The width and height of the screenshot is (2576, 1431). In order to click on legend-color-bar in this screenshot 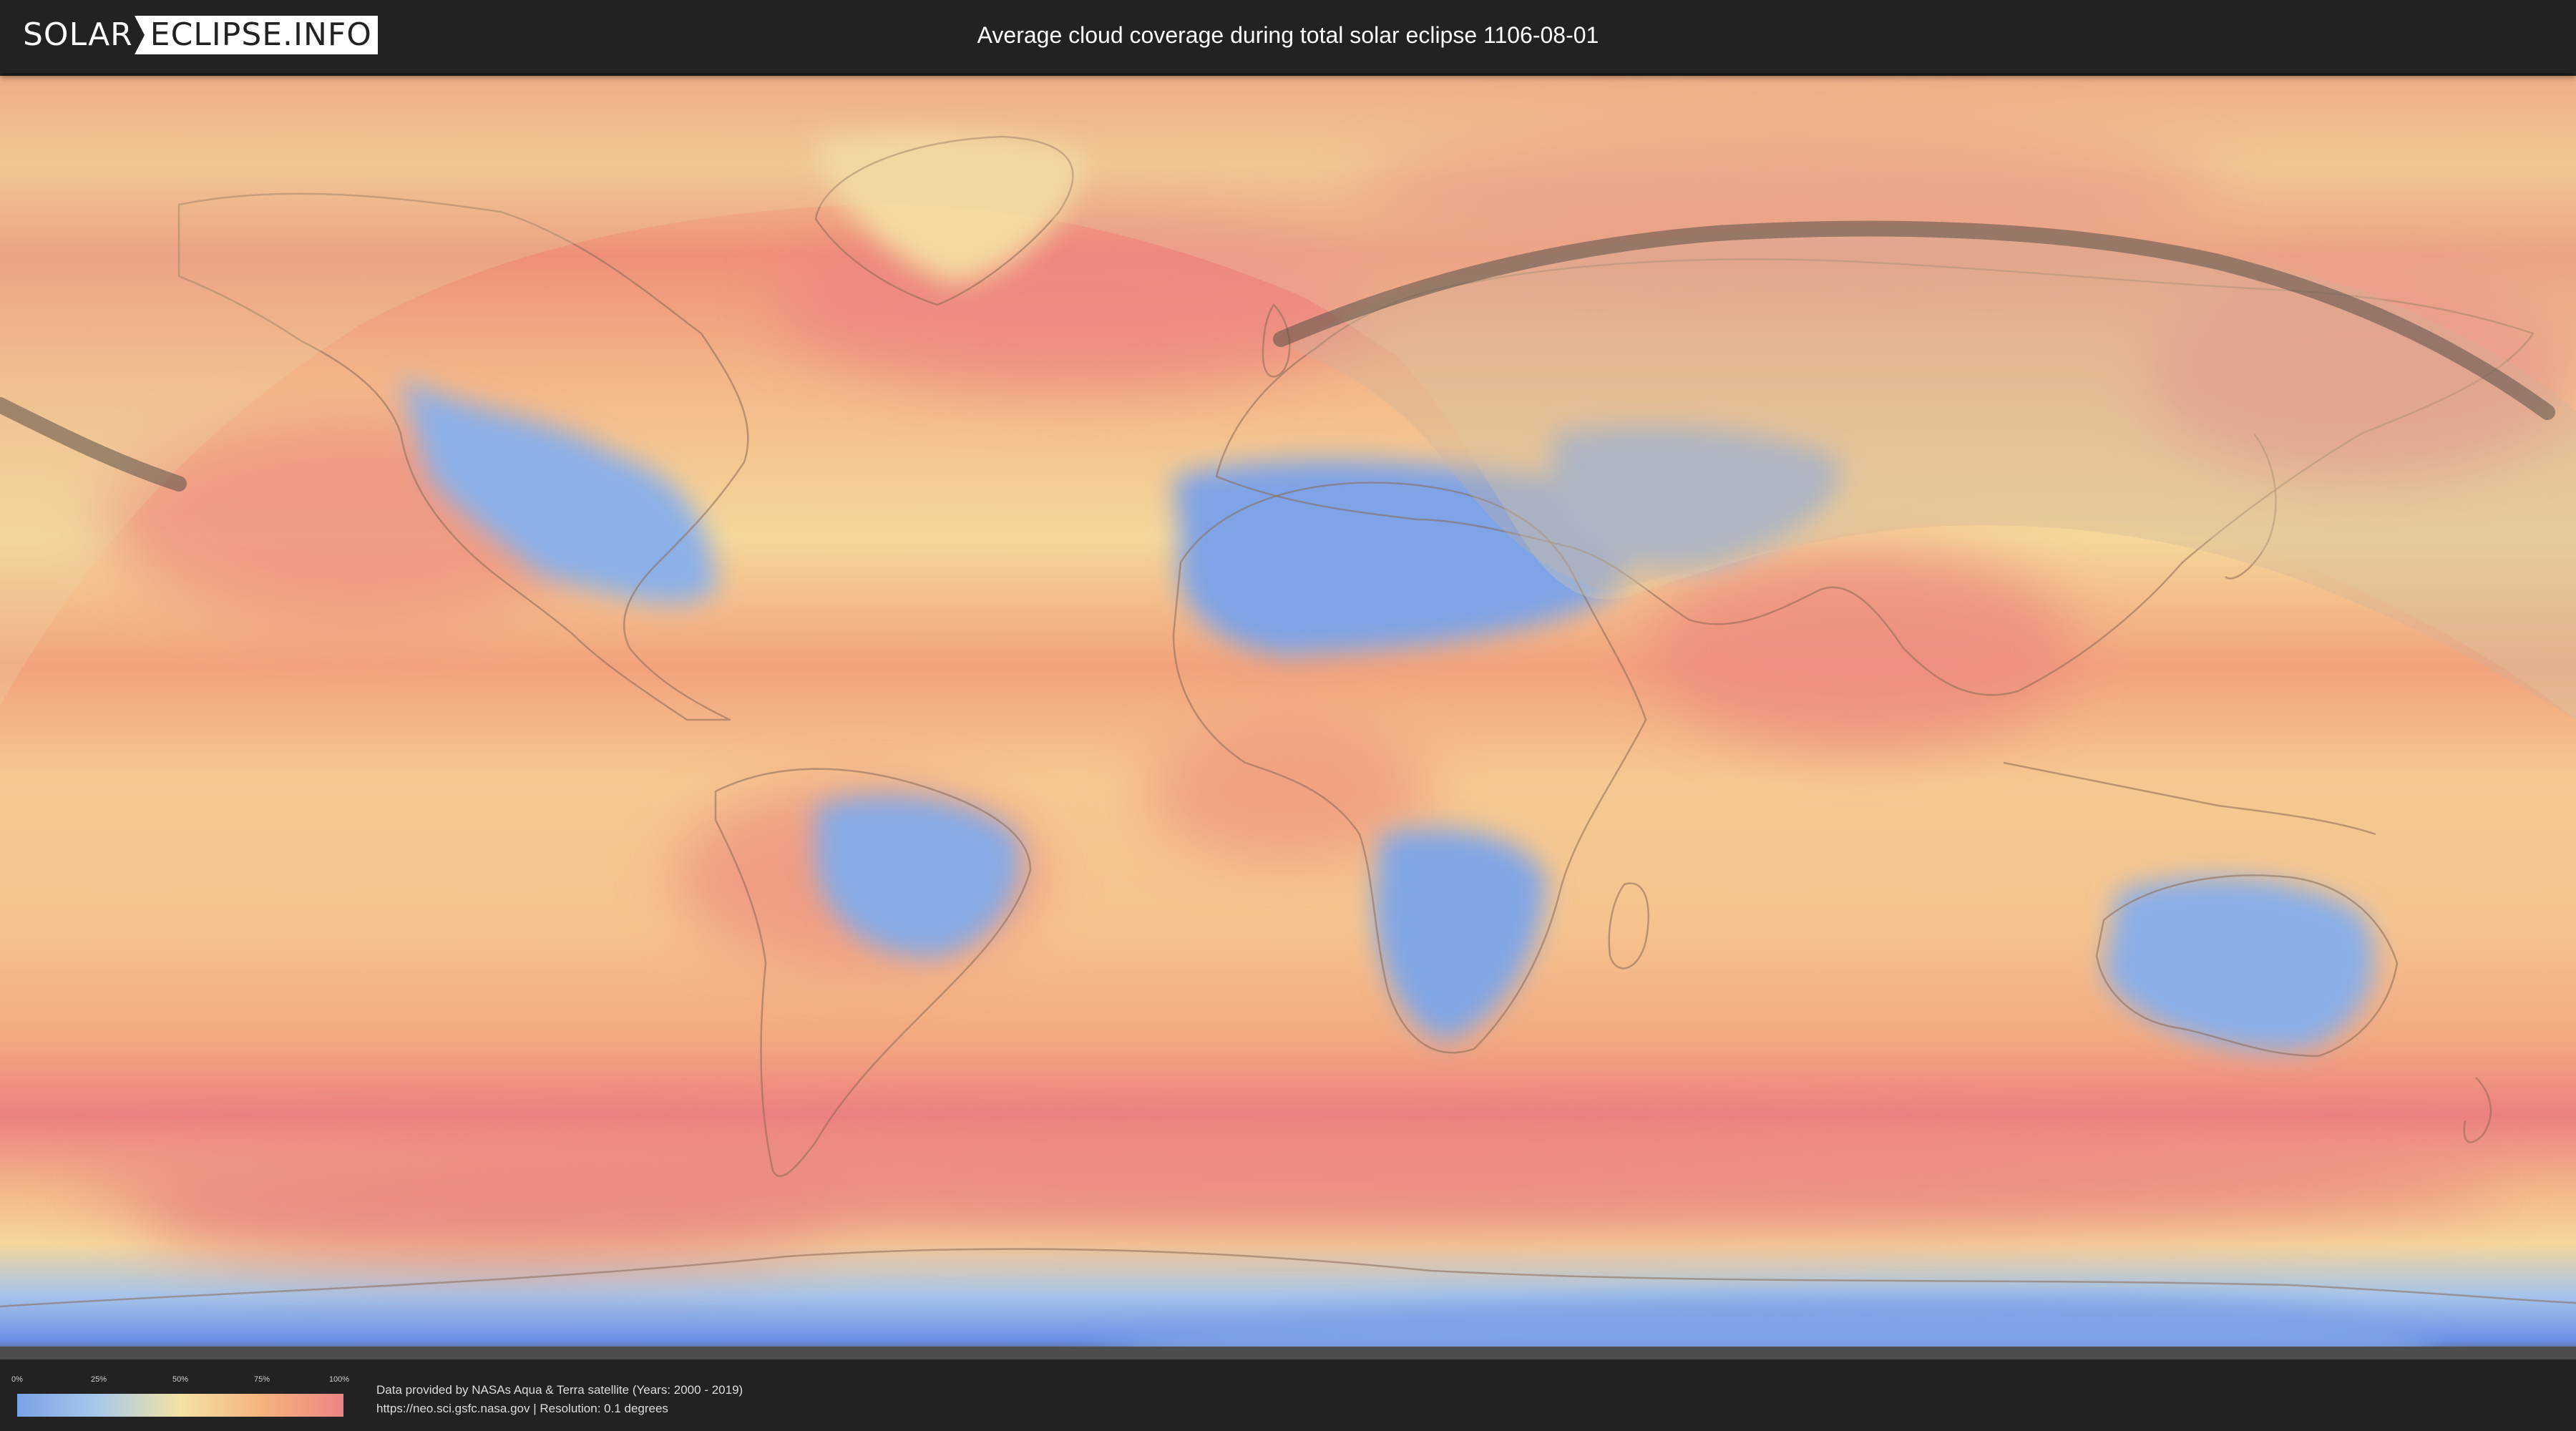, I will do `click(180, 1405)`.